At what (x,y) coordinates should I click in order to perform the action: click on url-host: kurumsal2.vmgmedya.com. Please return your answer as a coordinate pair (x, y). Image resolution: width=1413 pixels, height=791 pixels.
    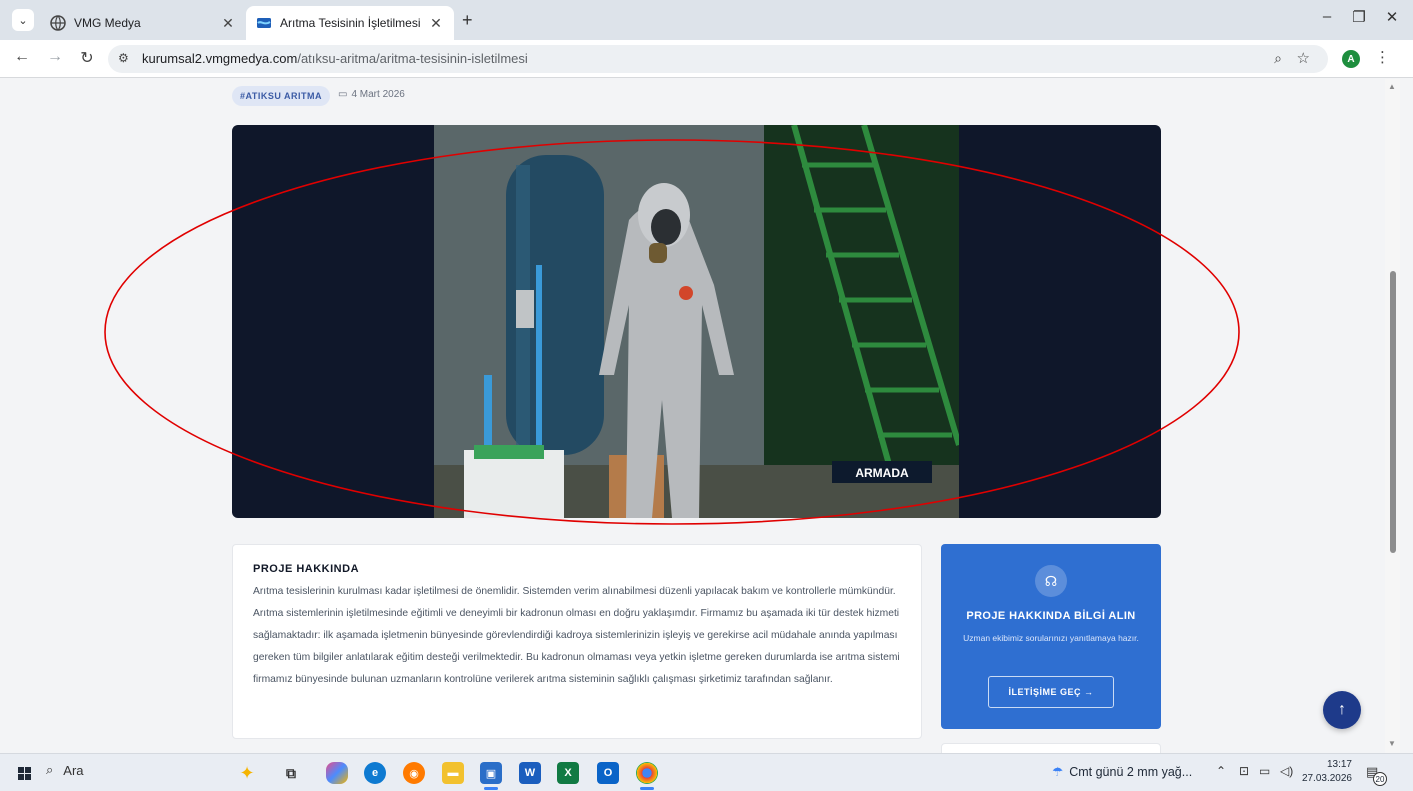
    Looking at the image, I should click on (220, 58).